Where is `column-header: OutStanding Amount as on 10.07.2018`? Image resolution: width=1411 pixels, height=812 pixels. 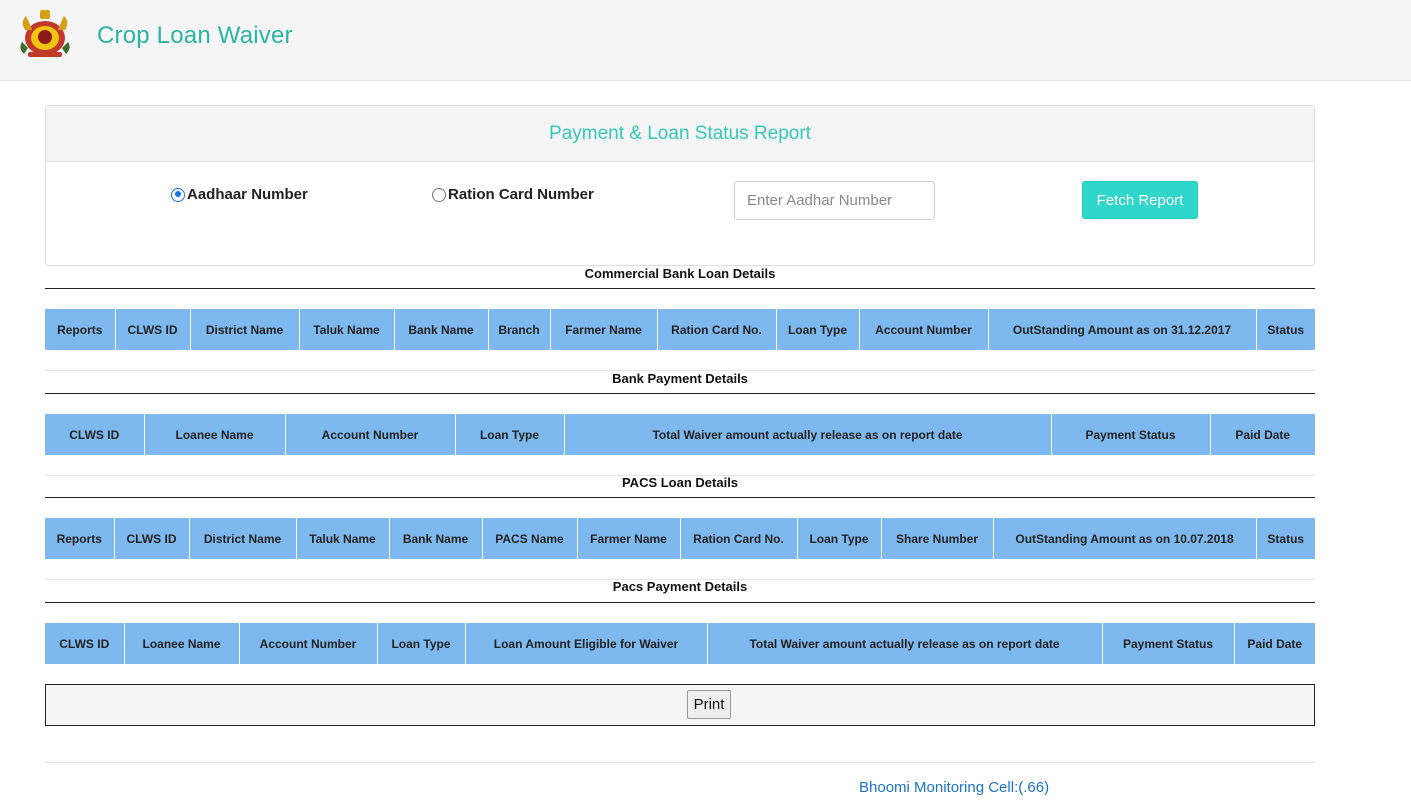
column-header: OutStanding Amount as on 10.07.2018 is located at coordinates (1125, 538).